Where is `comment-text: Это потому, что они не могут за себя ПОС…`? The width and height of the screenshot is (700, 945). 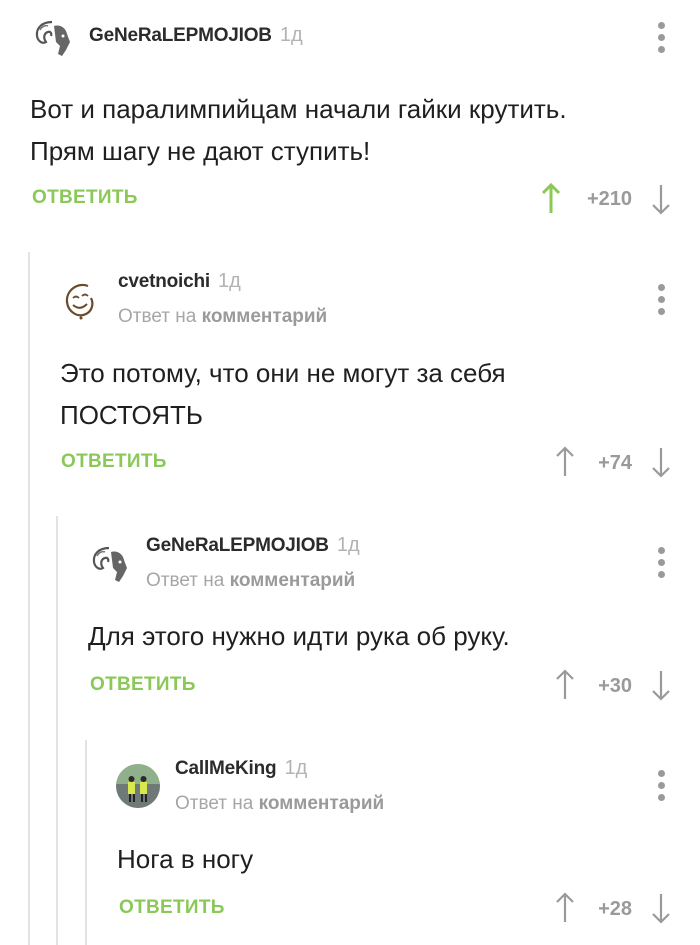
comment-text: Это потому, что они не могут за себя ПОС… is located at coordinates (360, 394).